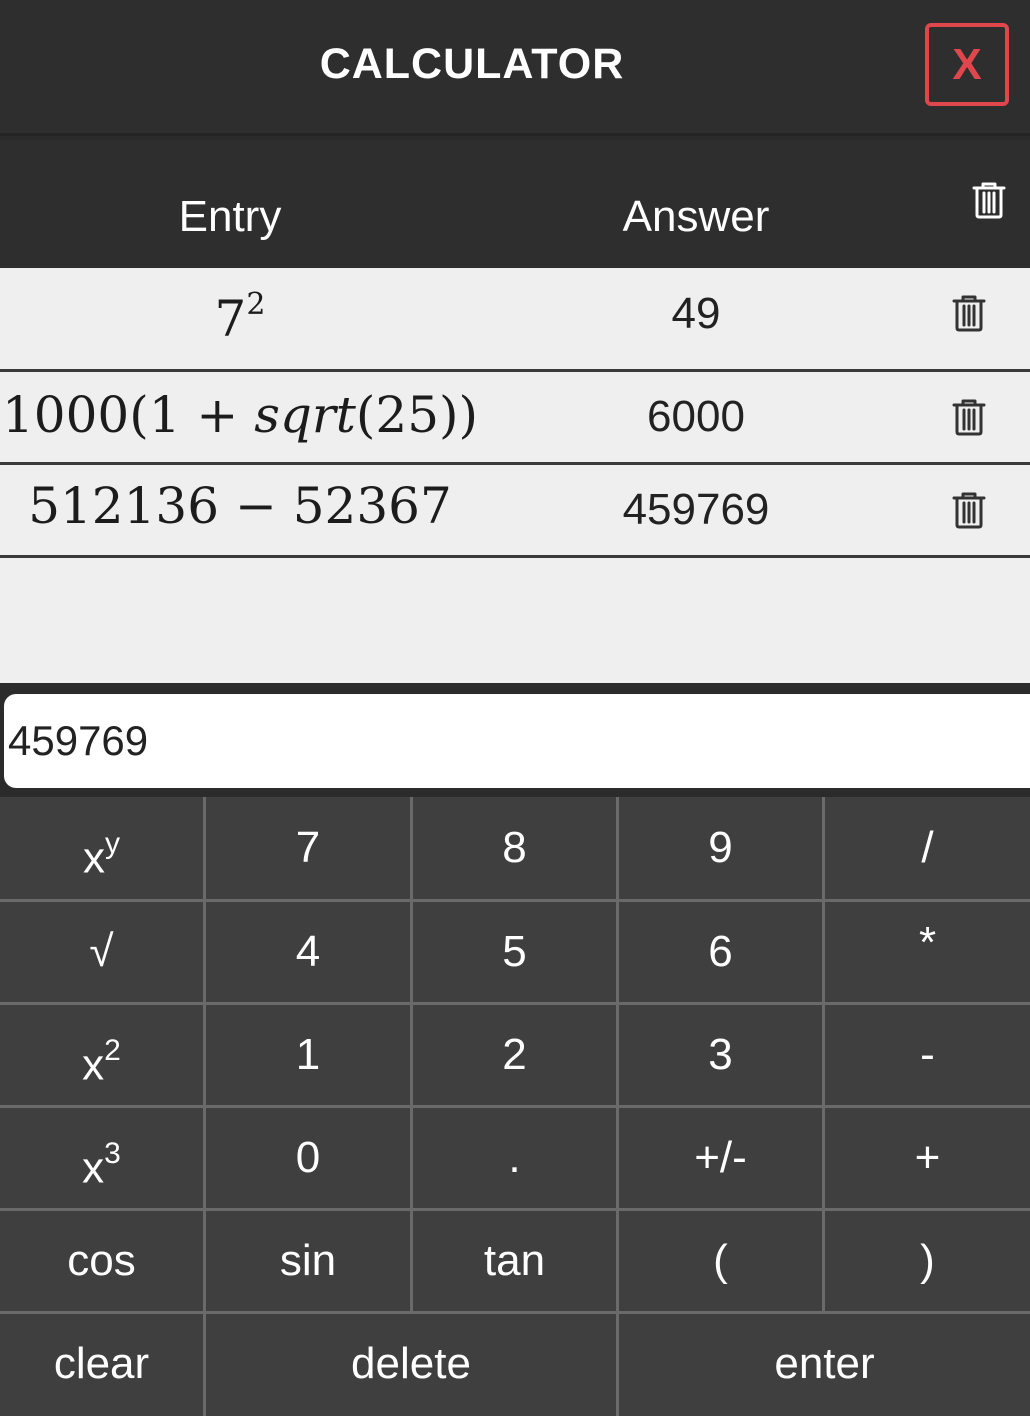  What do you see at coordinates (927, 1261) in the screenshot?
I see `close-paren-button: )` at bounding box center [927, 1261].